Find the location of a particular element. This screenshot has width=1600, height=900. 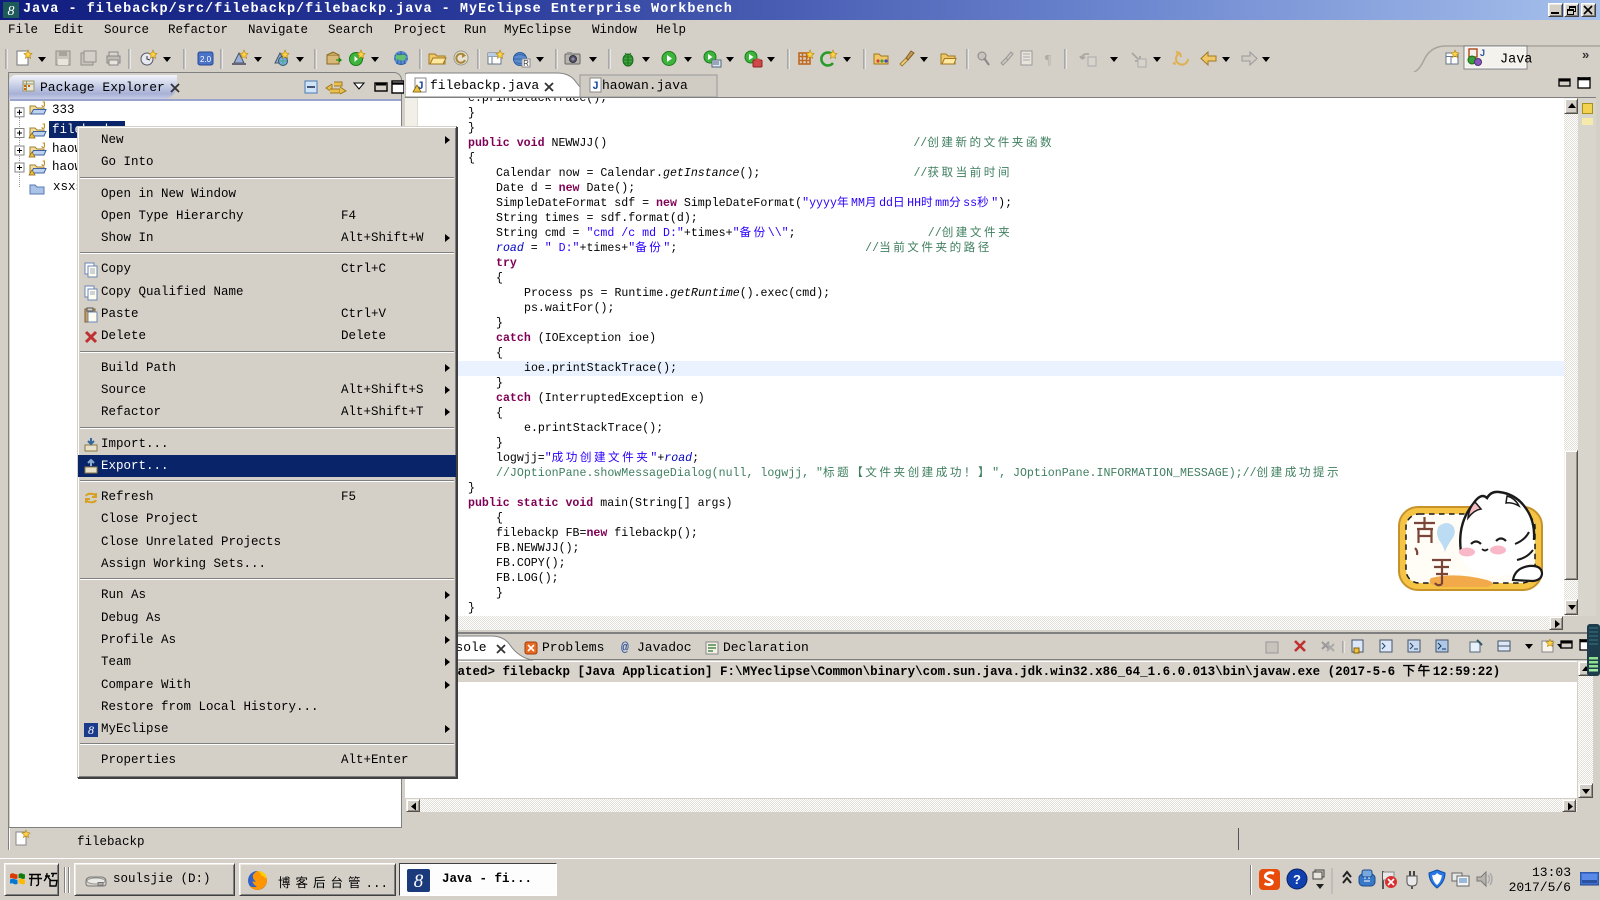

svg-text: Java is located at coordinates (1516, 60).